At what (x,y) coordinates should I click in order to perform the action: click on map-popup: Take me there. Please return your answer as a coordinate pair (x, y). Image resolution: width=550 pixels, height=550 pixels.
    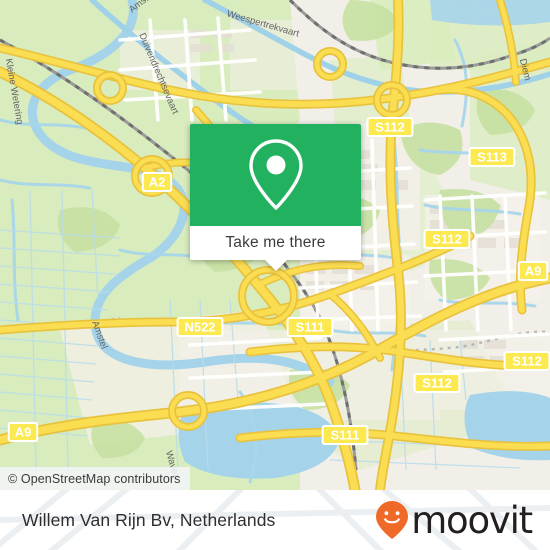
    Looking at the image, I should click on (275, 197).